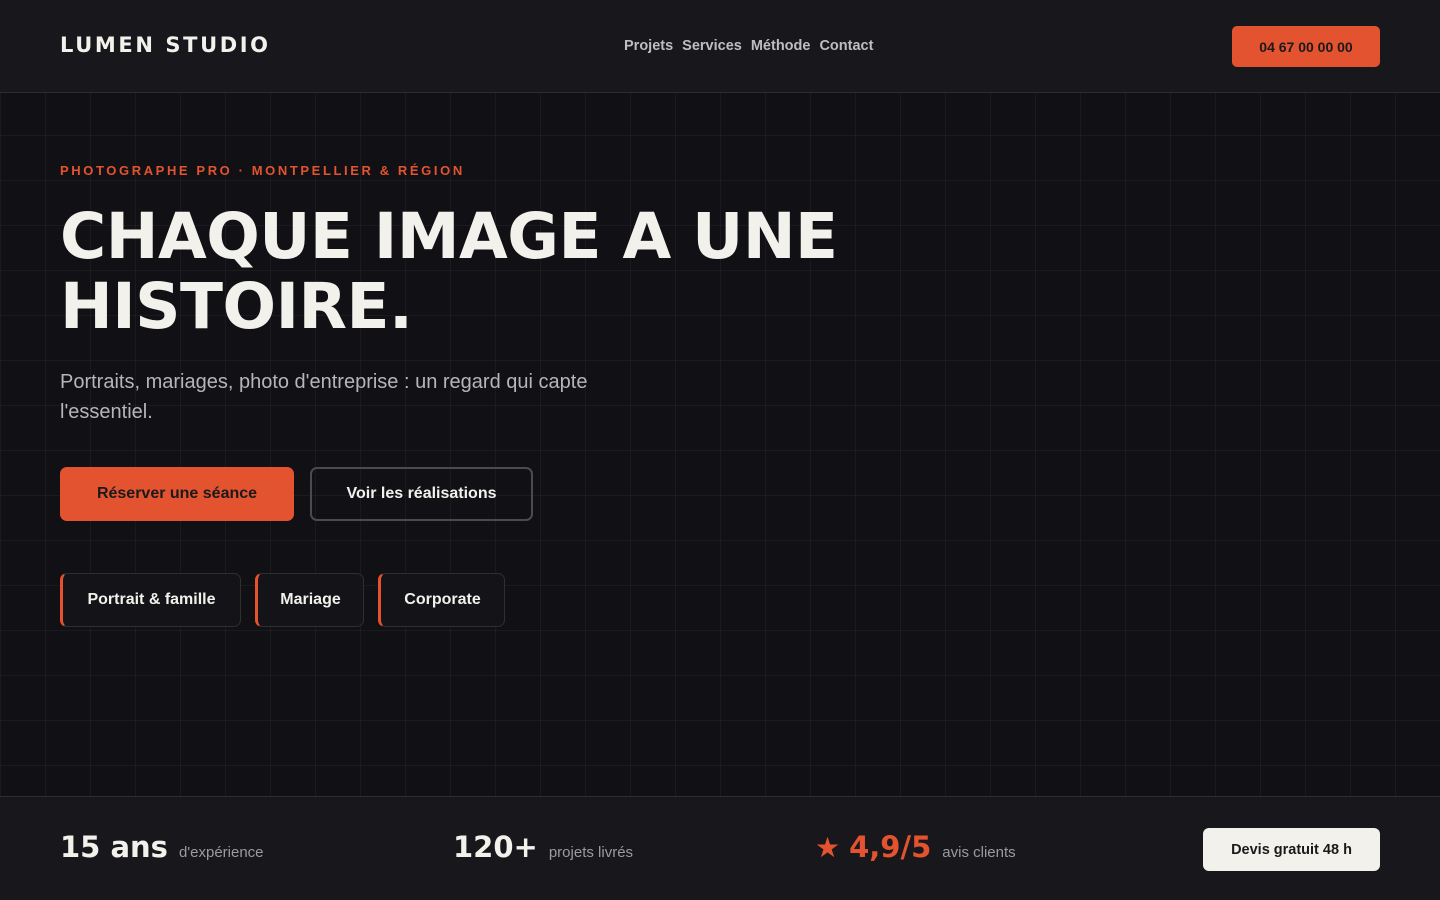  I want to click on category-chip-mariage: Mariage, so click(309, 600).